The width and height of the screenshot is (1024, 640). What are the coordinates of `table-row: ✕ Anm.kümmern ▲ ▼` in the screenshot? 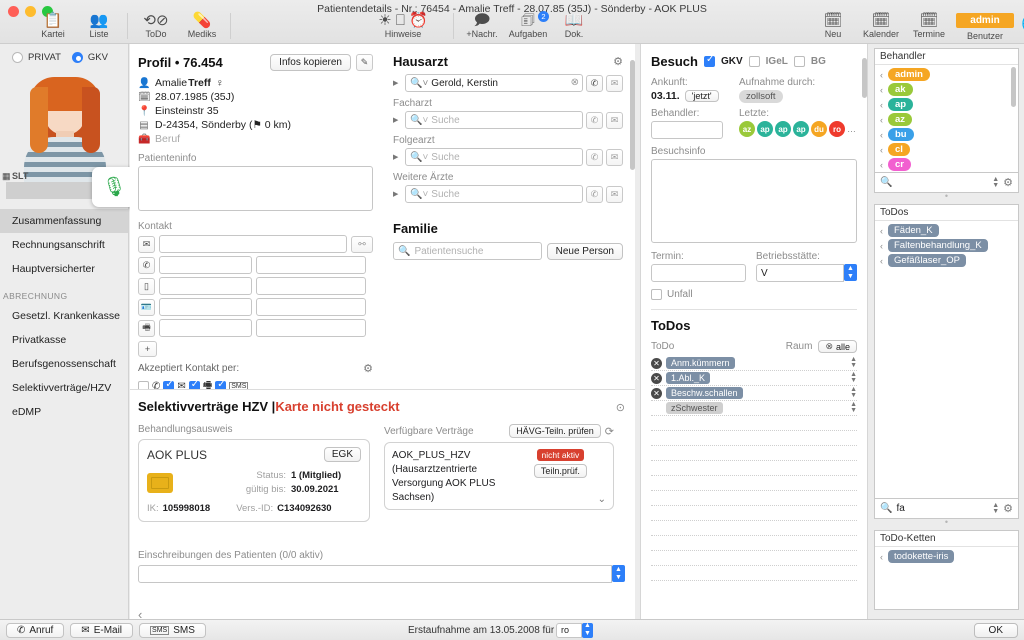 It's located at (754, 363).